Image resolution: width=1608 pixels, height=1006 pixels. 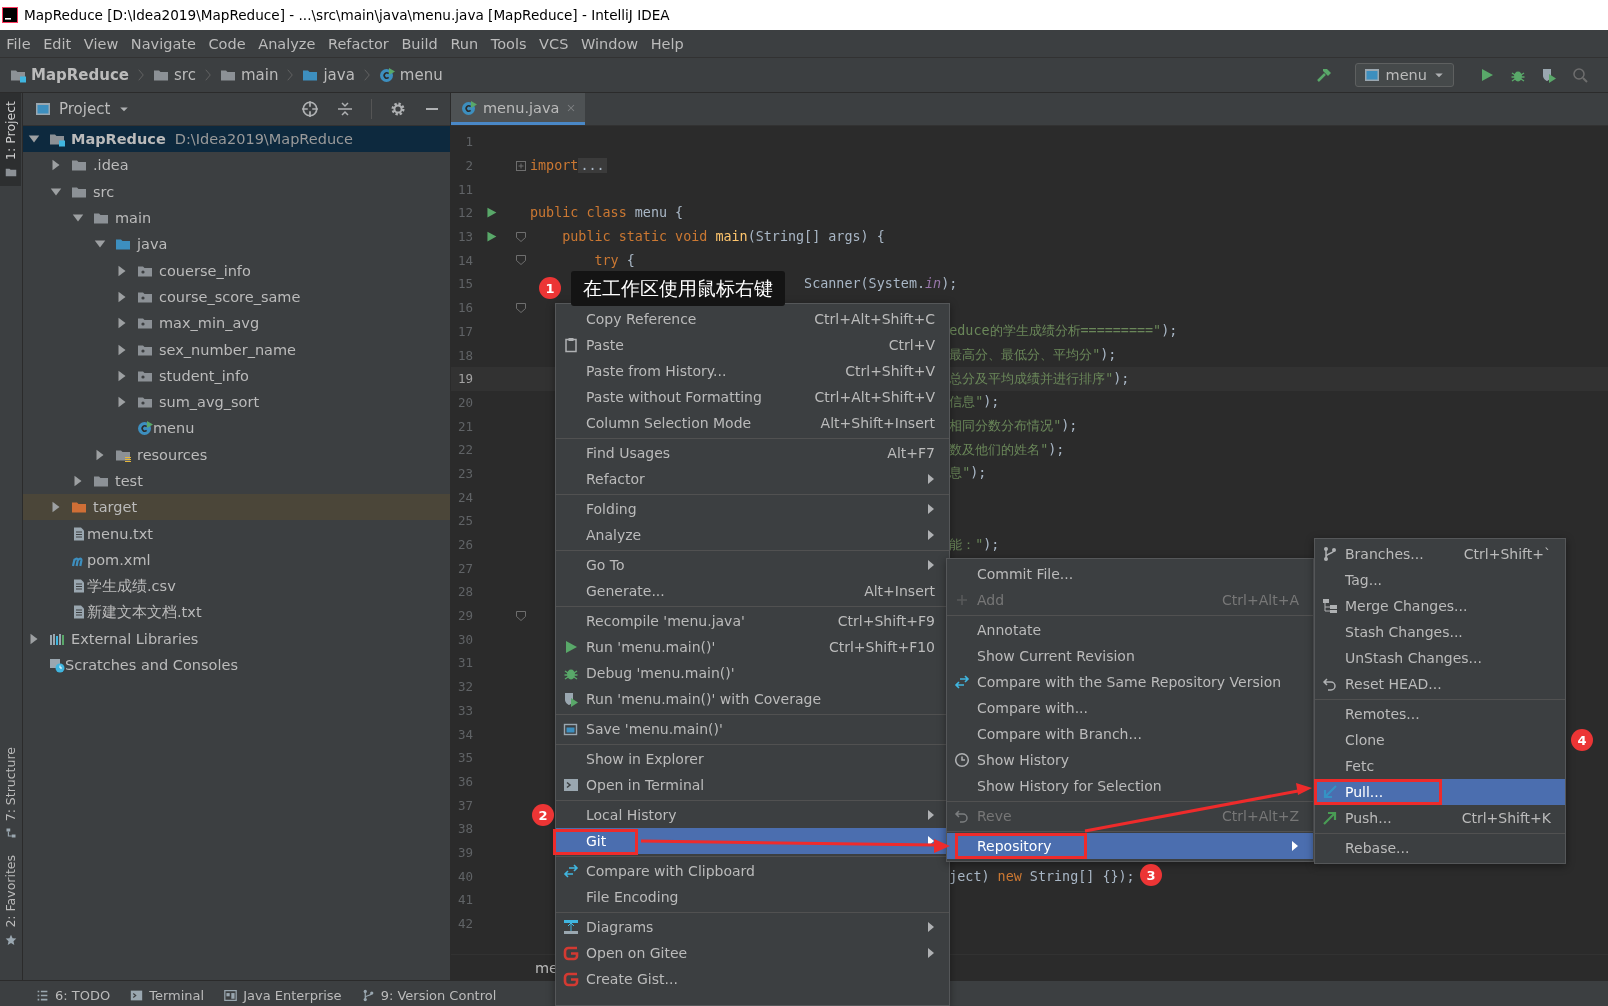 I want to click on editor-tab: menu.java, so click(x=518, y=109).